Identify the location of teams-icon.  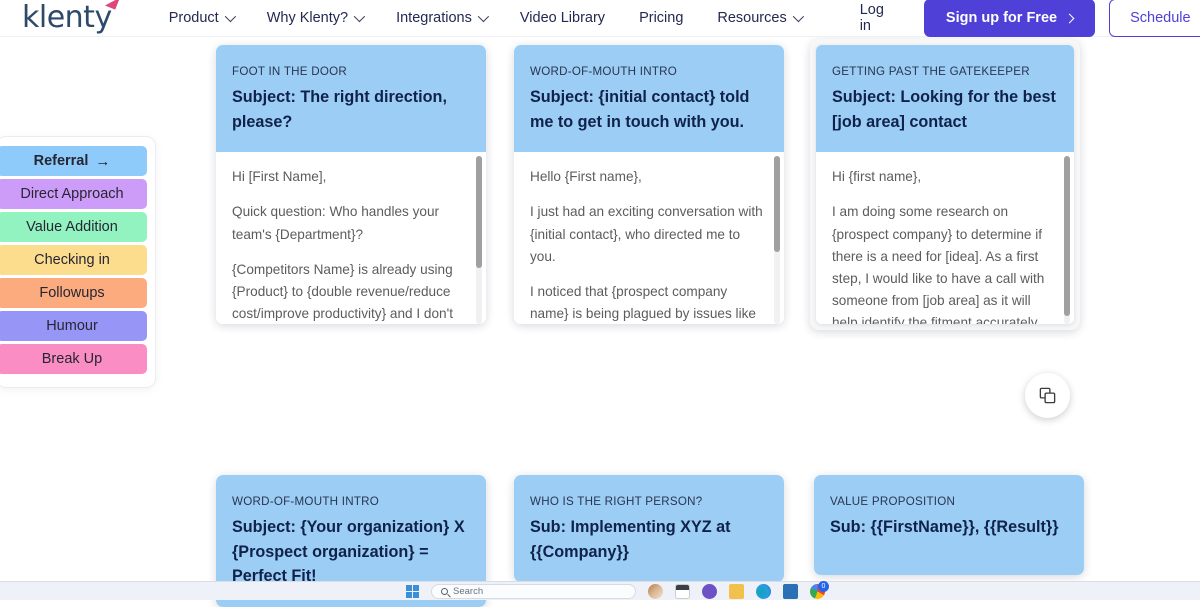
(709, 591).